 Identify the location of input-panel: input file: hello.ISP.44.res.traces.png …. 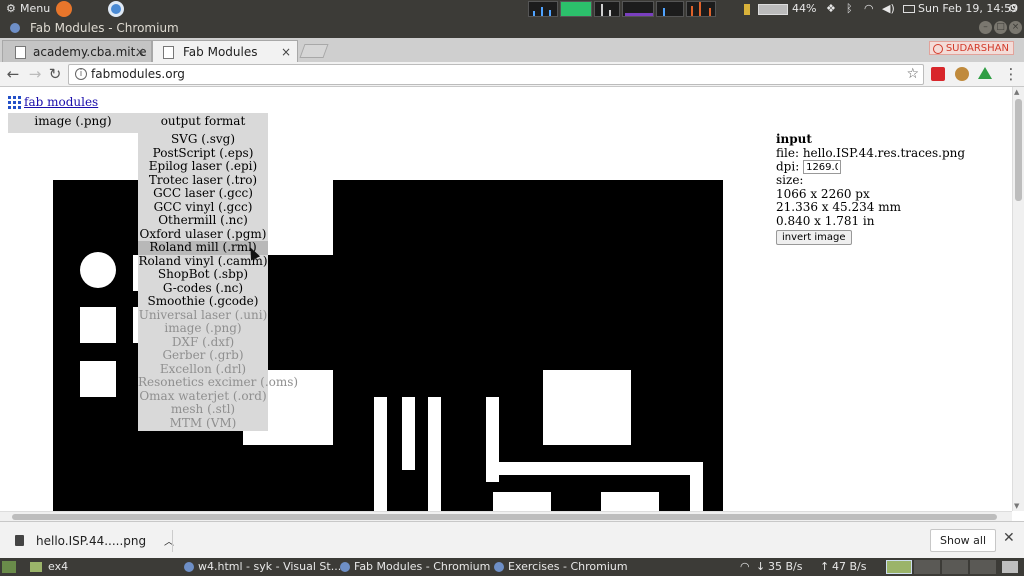
(886, 188).